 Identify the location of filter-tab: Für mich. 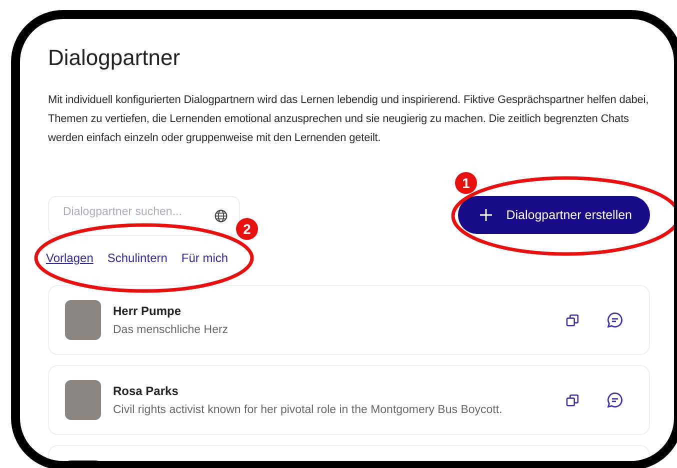
(204, 258).